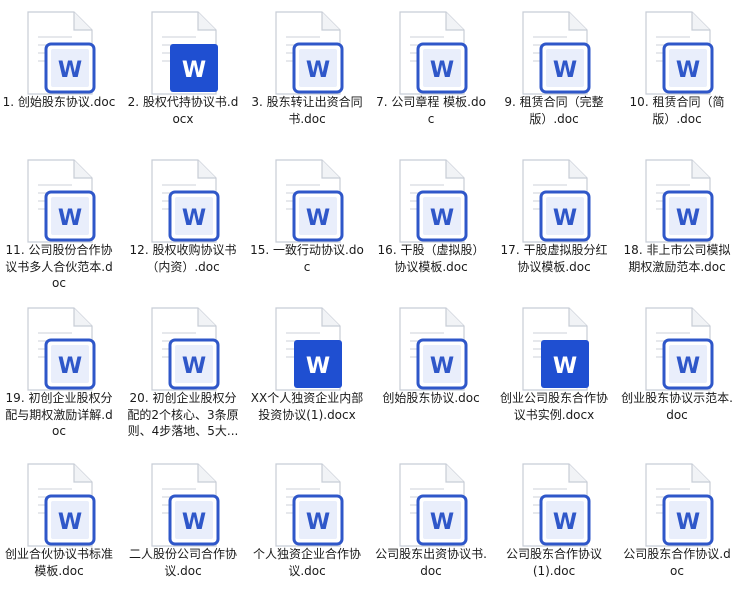 The width and height of the screenshot is (734, 600). I want to click on file-item: W 11. 公司股份合作协议书多人合伙范本.doc, so click(59, 222).